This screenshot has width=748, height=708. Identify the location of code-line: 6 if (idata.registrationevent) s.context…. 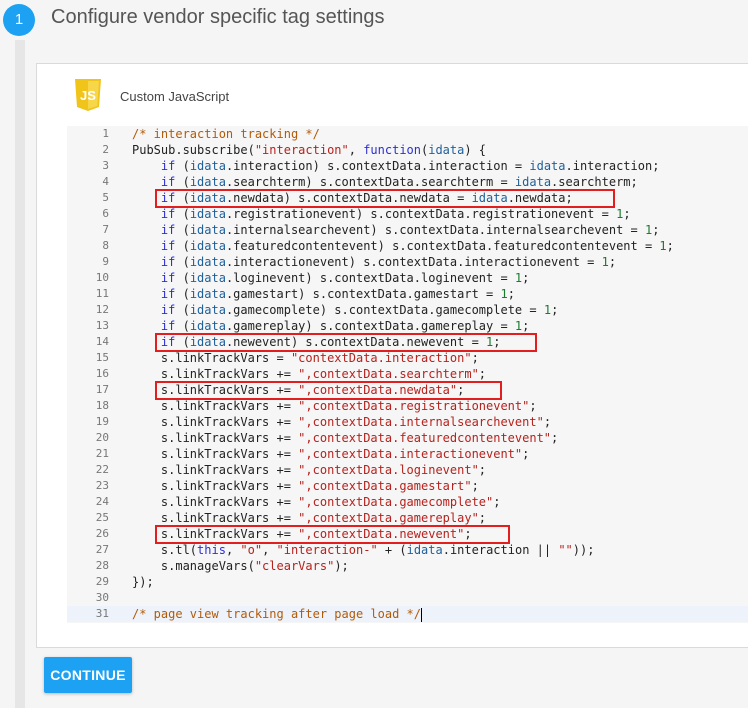
(407, 214).